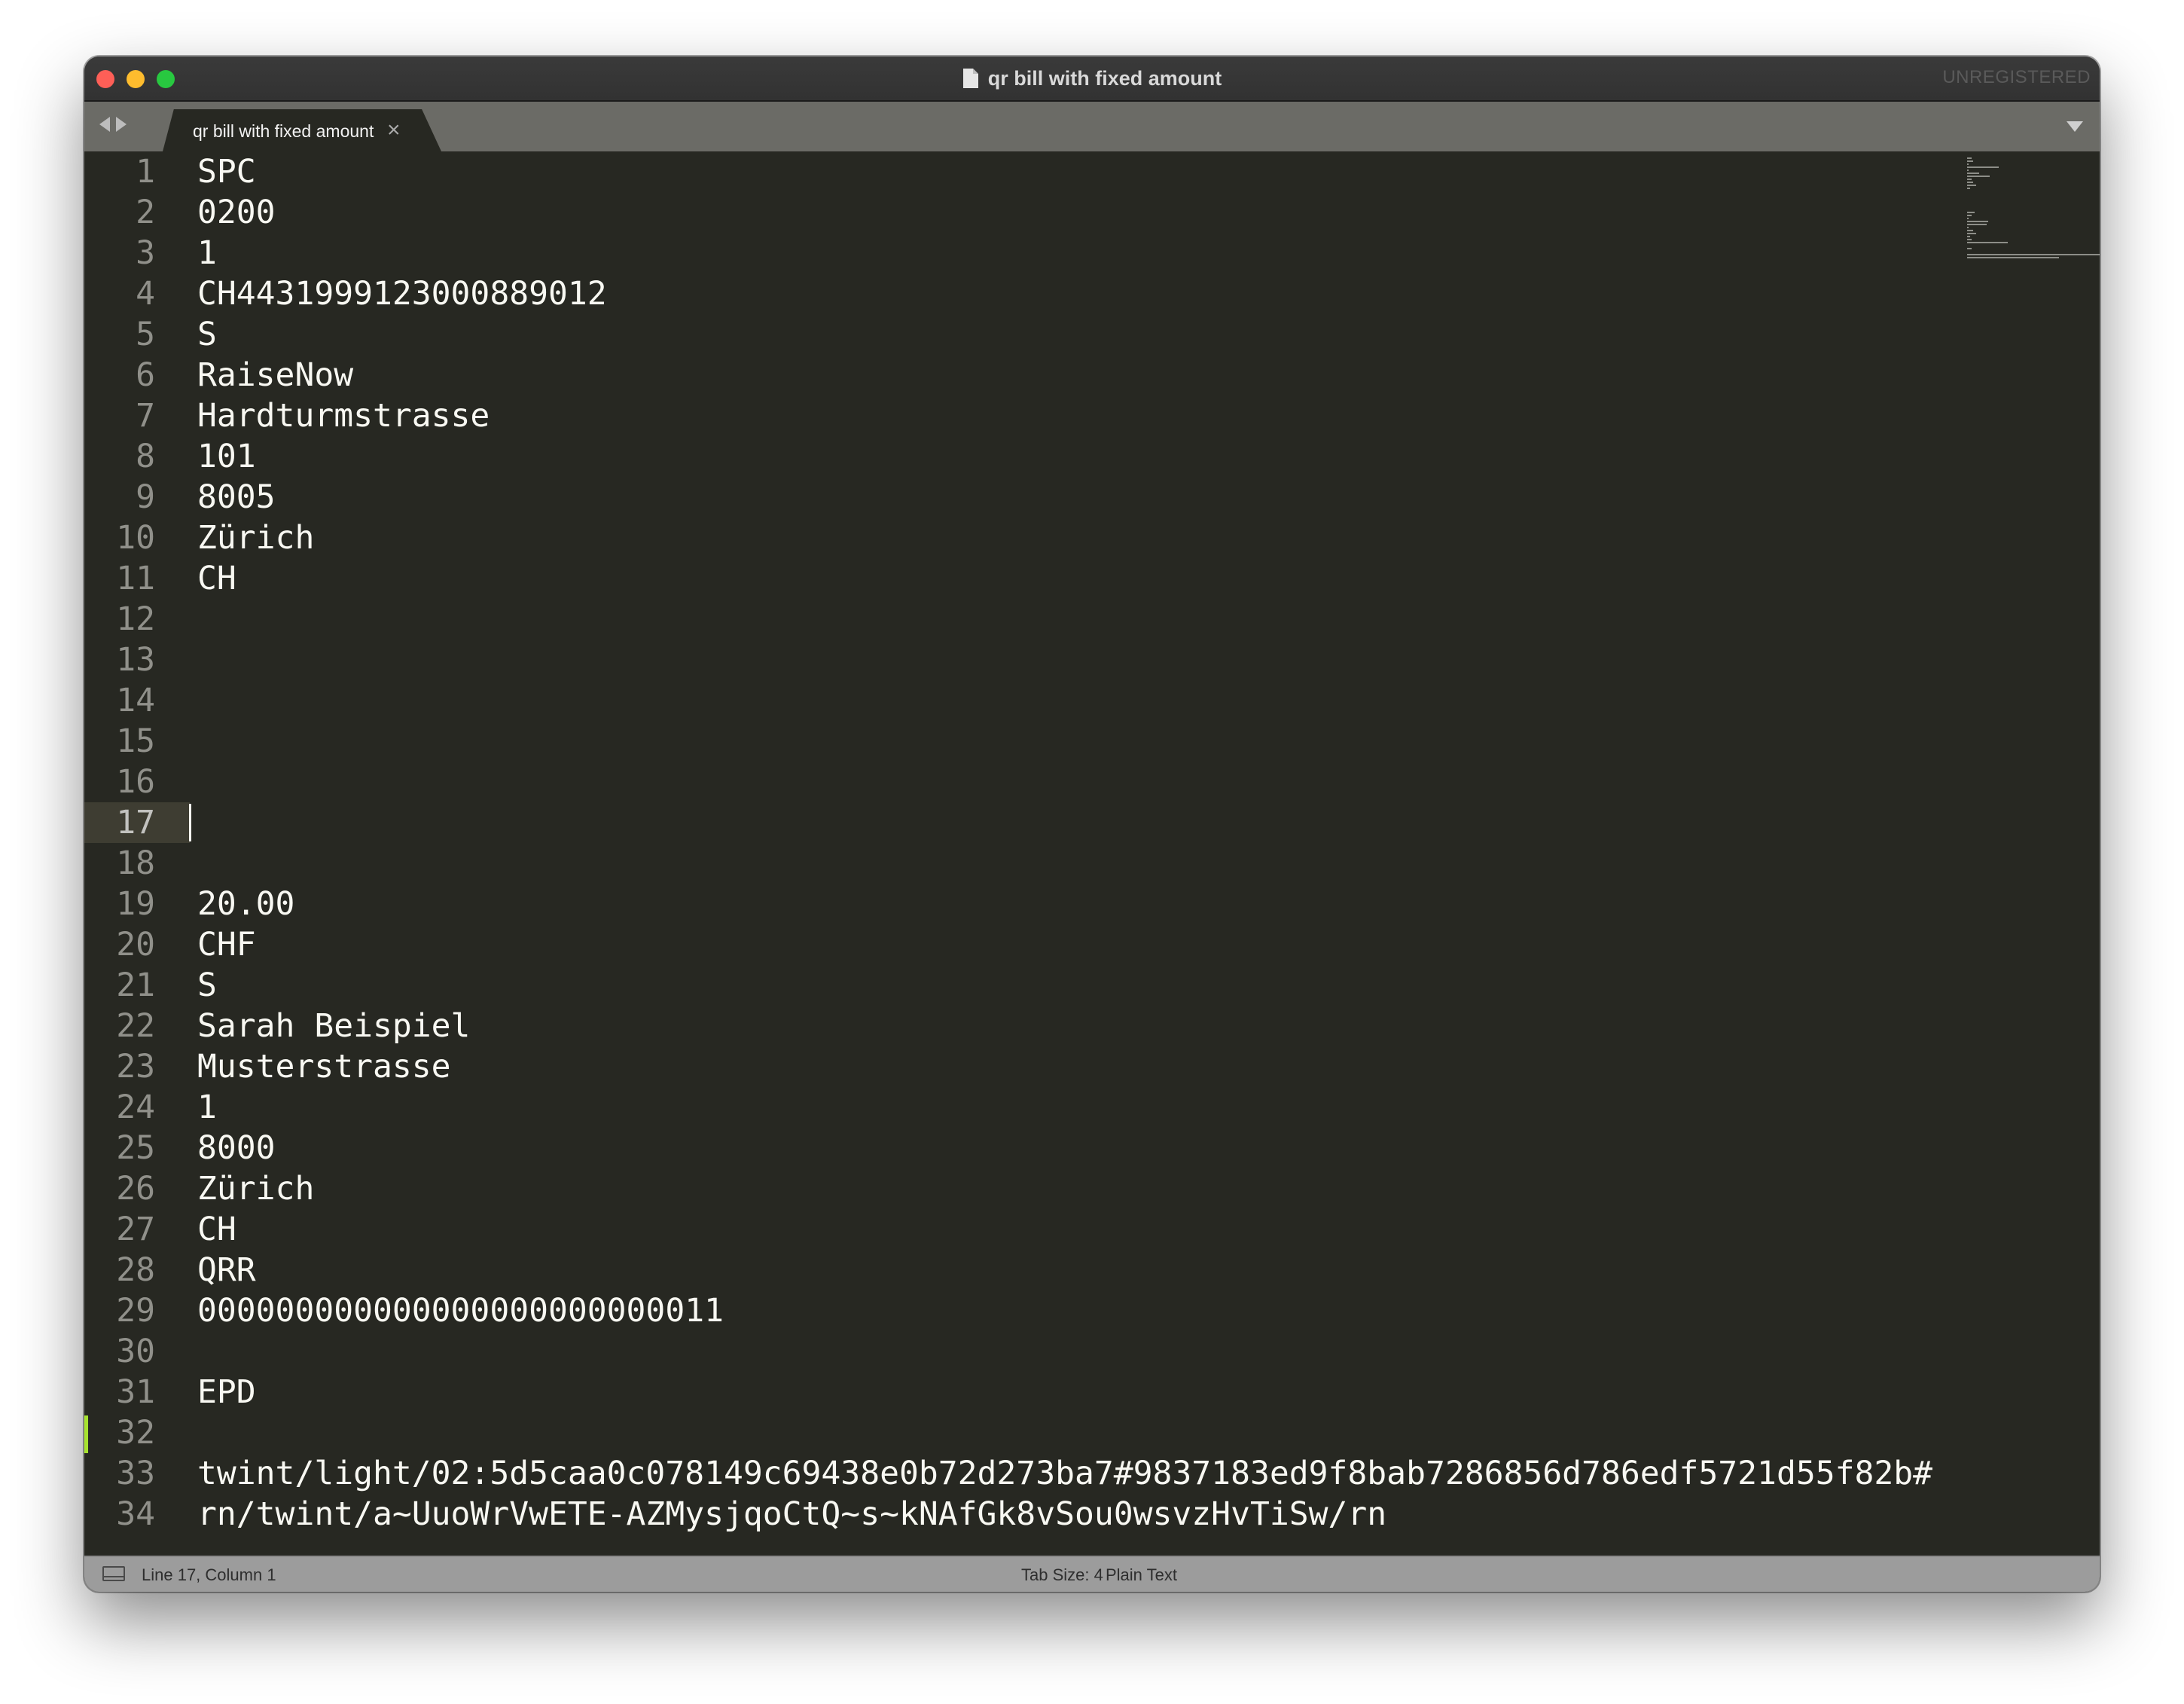 This screenshot has height=1704, width=2184. I want to click on editor-line: 24 1, so click(1092, 1107).